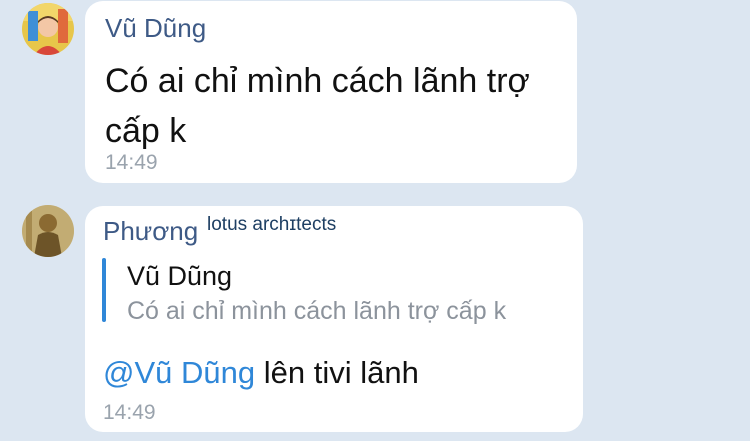 This screenshot has width=750, height=441. I want to click on reply-text: @Vũ Dũng lên tivi lãnh, so click(261, 373).